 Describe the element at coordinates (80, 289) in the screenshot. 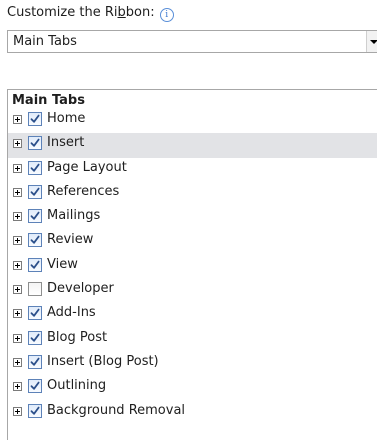

I see `tree-item-label: Developer` at that location.